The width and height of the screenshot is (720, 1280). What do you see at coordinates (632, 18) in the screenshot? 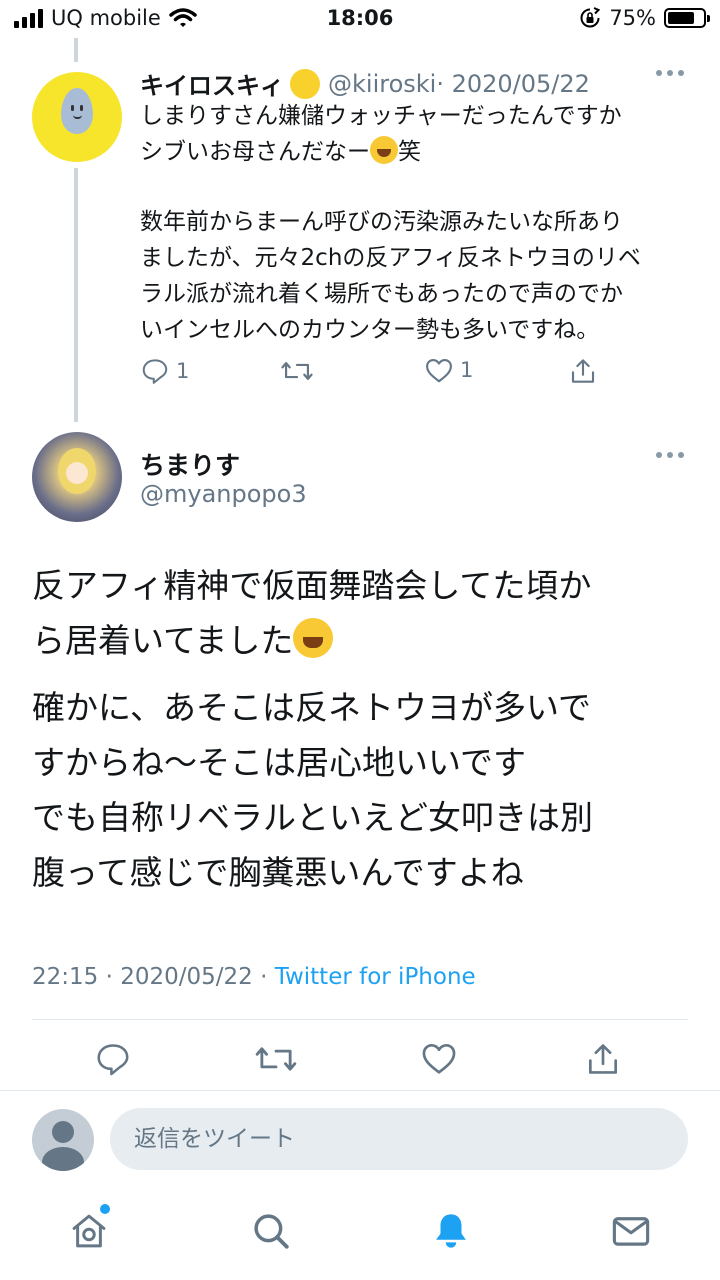
I see `battery-percent: 75%` at bounding box center [632, 18].